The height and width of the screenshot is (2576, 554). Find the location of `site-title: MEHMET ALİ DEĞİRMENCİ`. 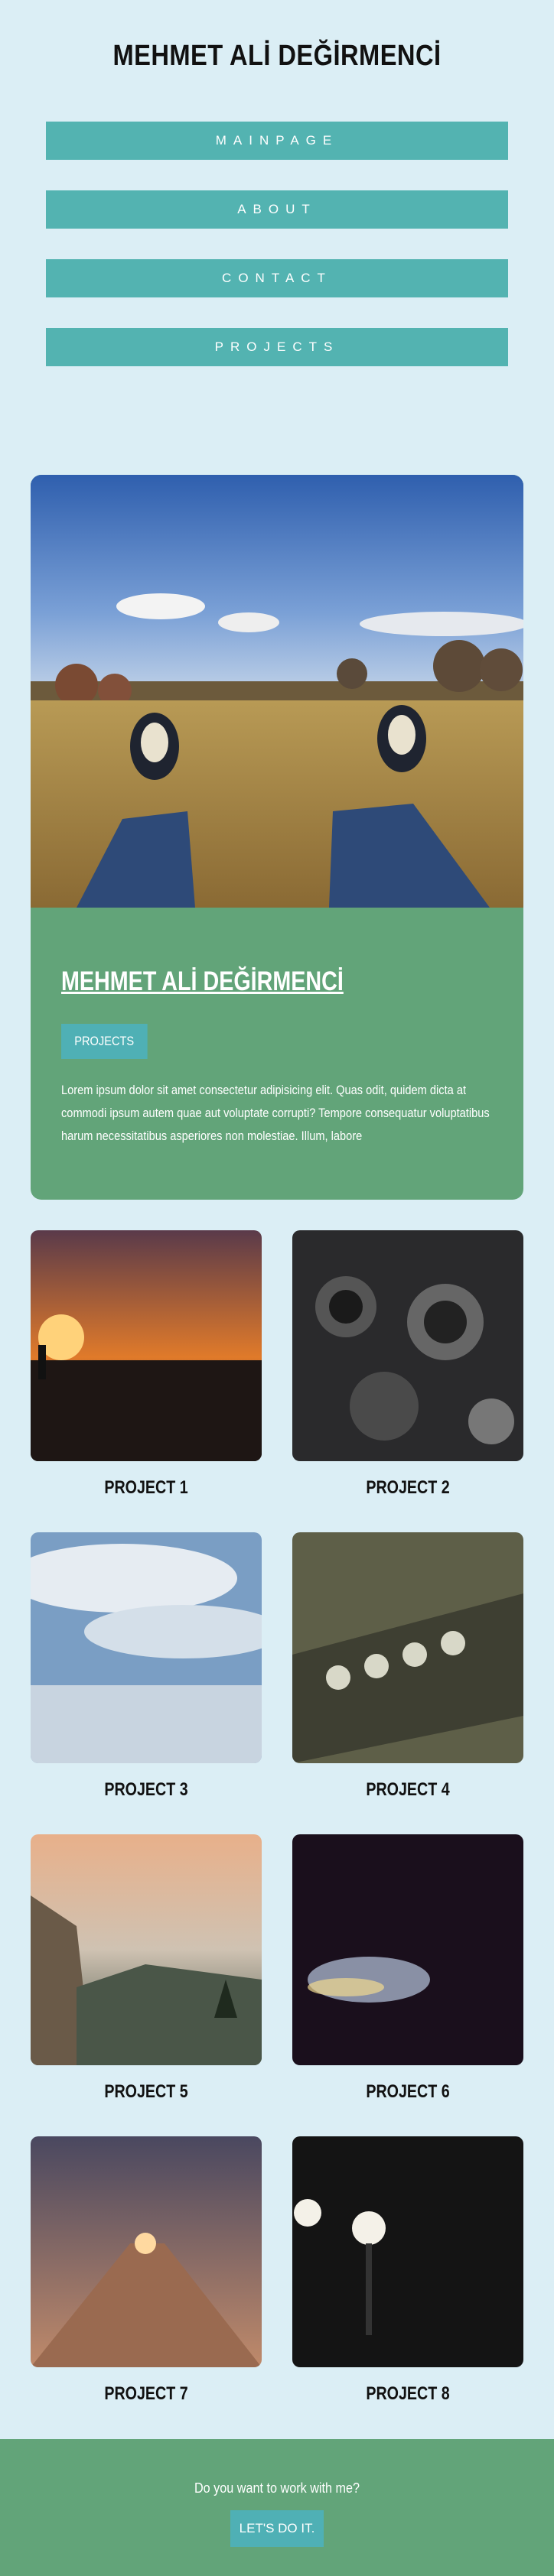

site-title: MEHMET ALİ DEĞİRMENCİ is located at coordinates (277, 56).